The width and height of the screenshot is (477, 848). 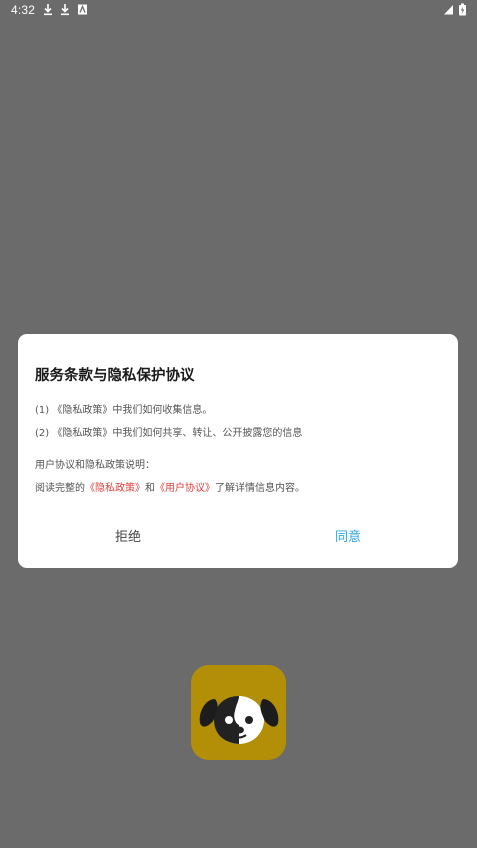 I want to click on battery-icon, so click(x=462, y=9).